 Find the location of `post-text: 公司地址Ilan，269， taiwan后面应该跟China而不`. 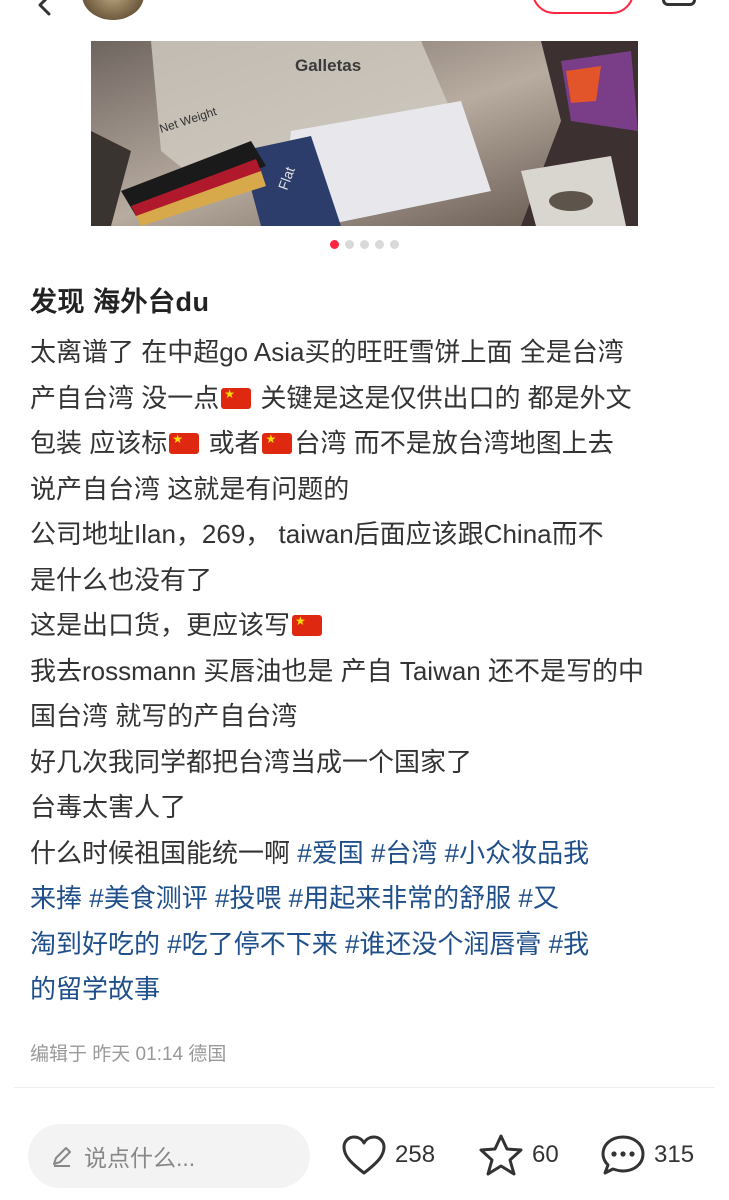

post-text: 公司地址Ilan，269， taiwan后面应该跟China而不 is located at coordinates (317, 534).